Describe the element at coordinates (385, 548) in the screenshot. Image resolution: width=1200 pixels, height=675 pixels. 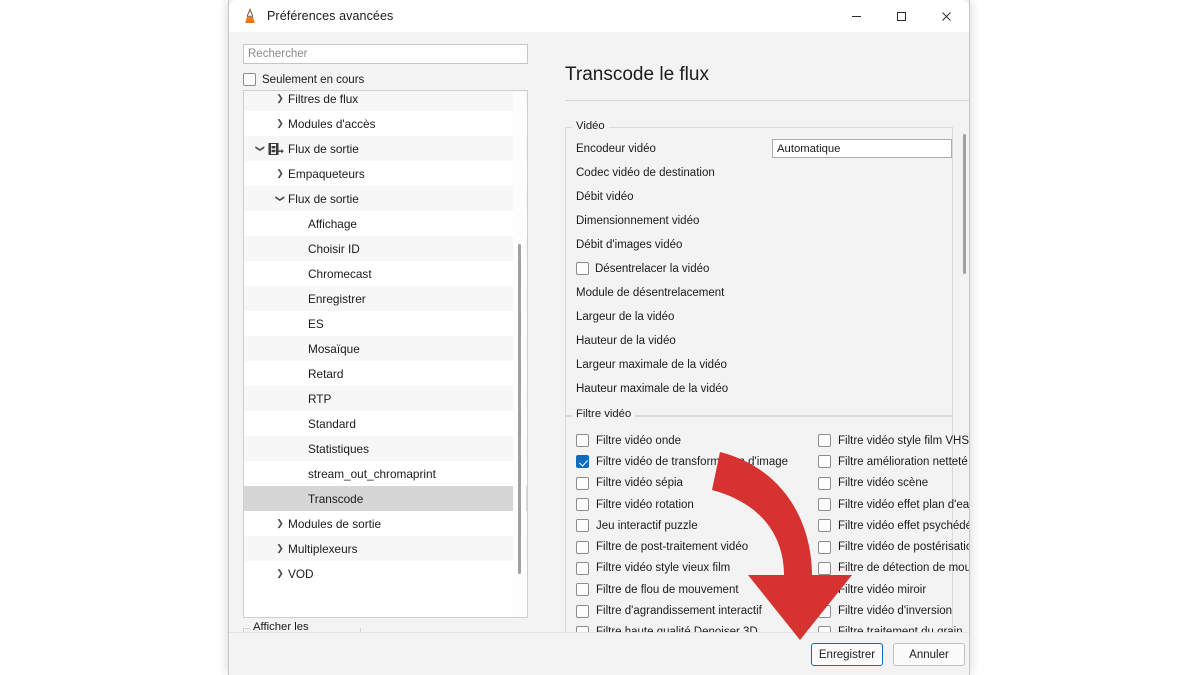
I see `tree-item-multiplexeurs: ❯ Multiplexeurs` at that location.